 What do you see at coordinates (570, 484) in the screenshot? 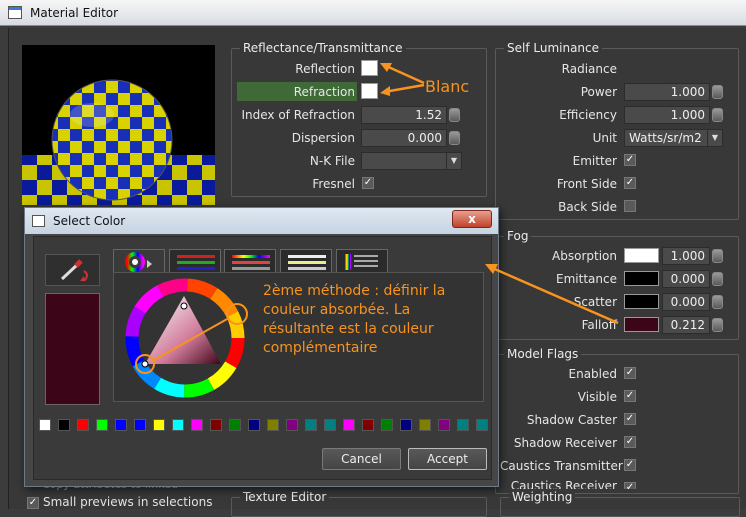
I see `caustics-receiver-row: Caustics Receiver ✓` at bounding box center [570, 484].